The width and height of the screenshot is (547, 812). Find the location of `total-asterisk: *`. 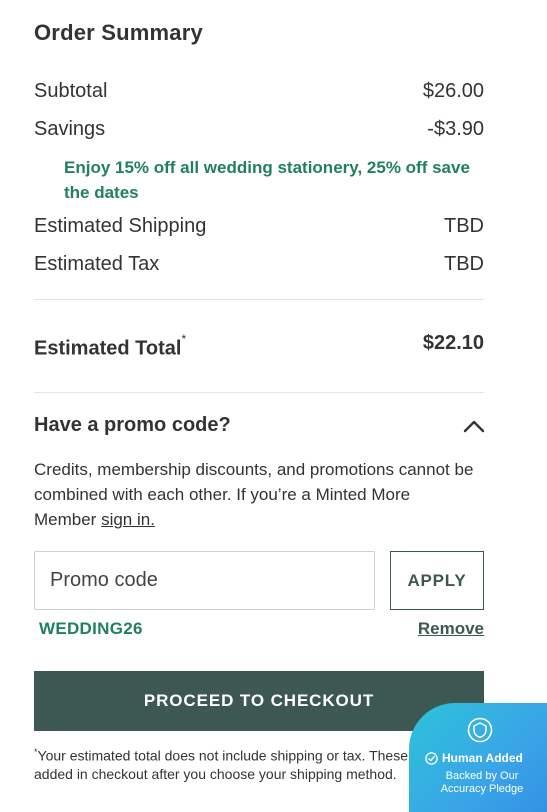

total-asterisk: * is located at coordinates (184, 339).